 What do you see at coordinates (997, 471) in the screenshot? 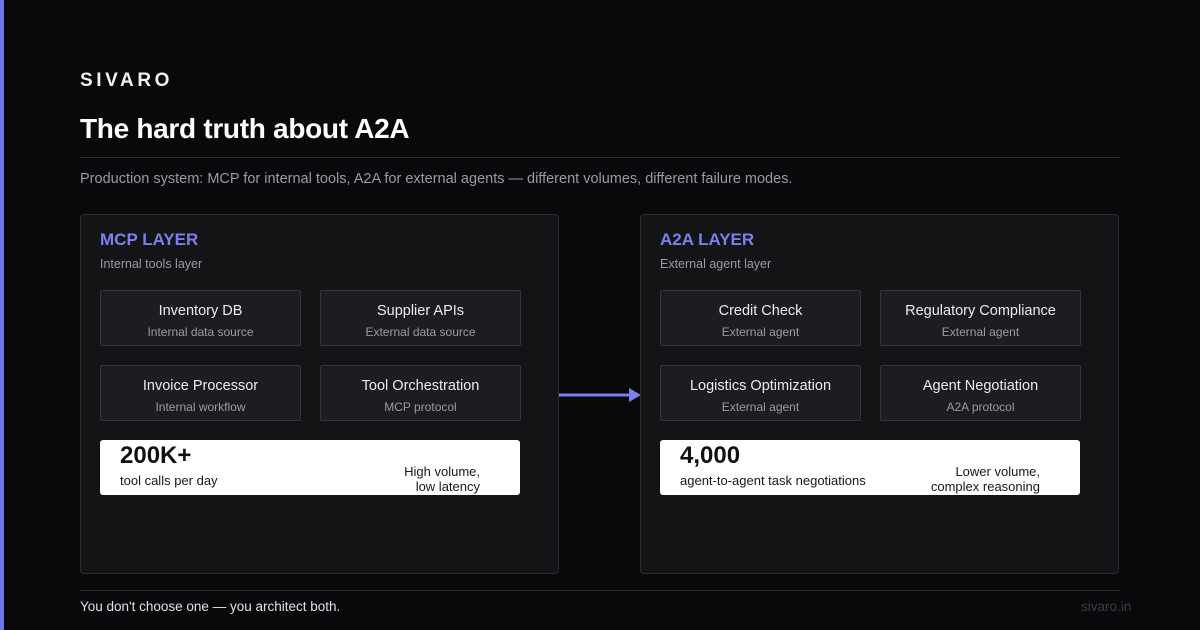
I see `stat-note-line: Lower volume,` at bounding box center [997, 471].